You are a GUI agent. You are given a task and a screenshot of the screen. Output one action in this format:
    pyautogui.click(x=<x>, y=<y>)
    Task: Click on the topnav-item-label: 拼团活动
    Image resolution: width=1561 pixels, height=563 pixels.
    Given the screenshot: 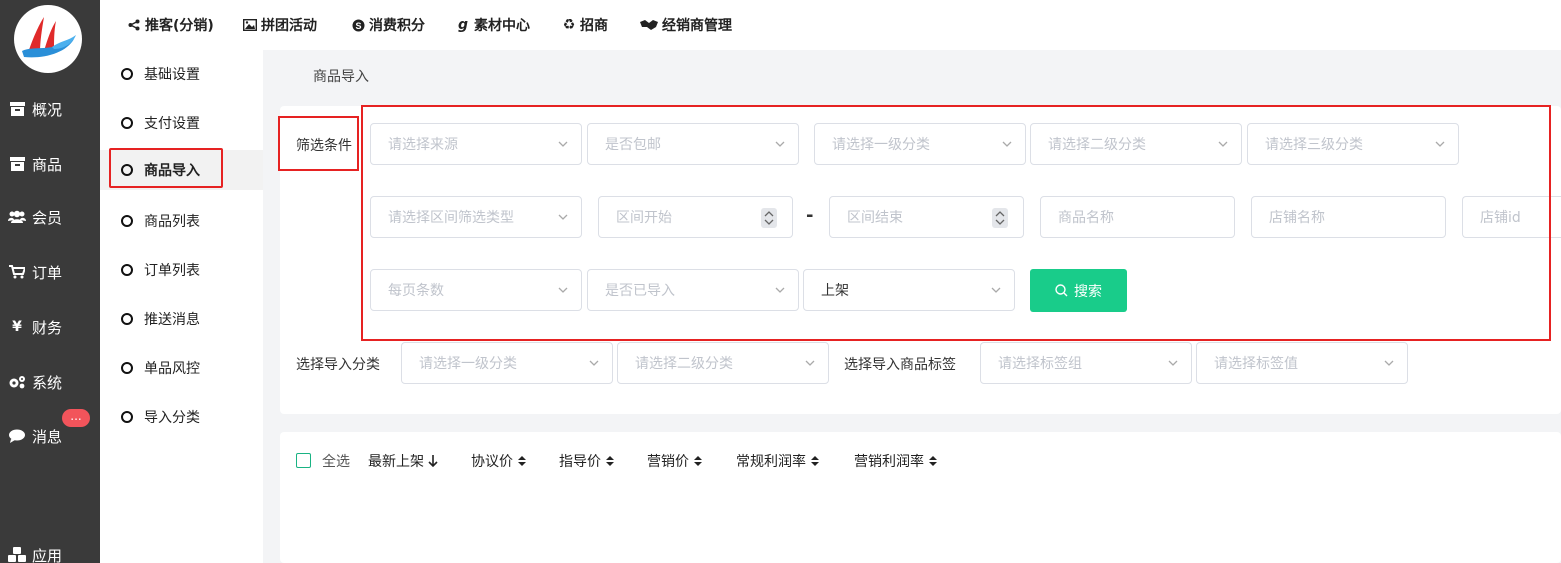 What is the action you would take?
    pyautogui.click(x=289, y=26)
    